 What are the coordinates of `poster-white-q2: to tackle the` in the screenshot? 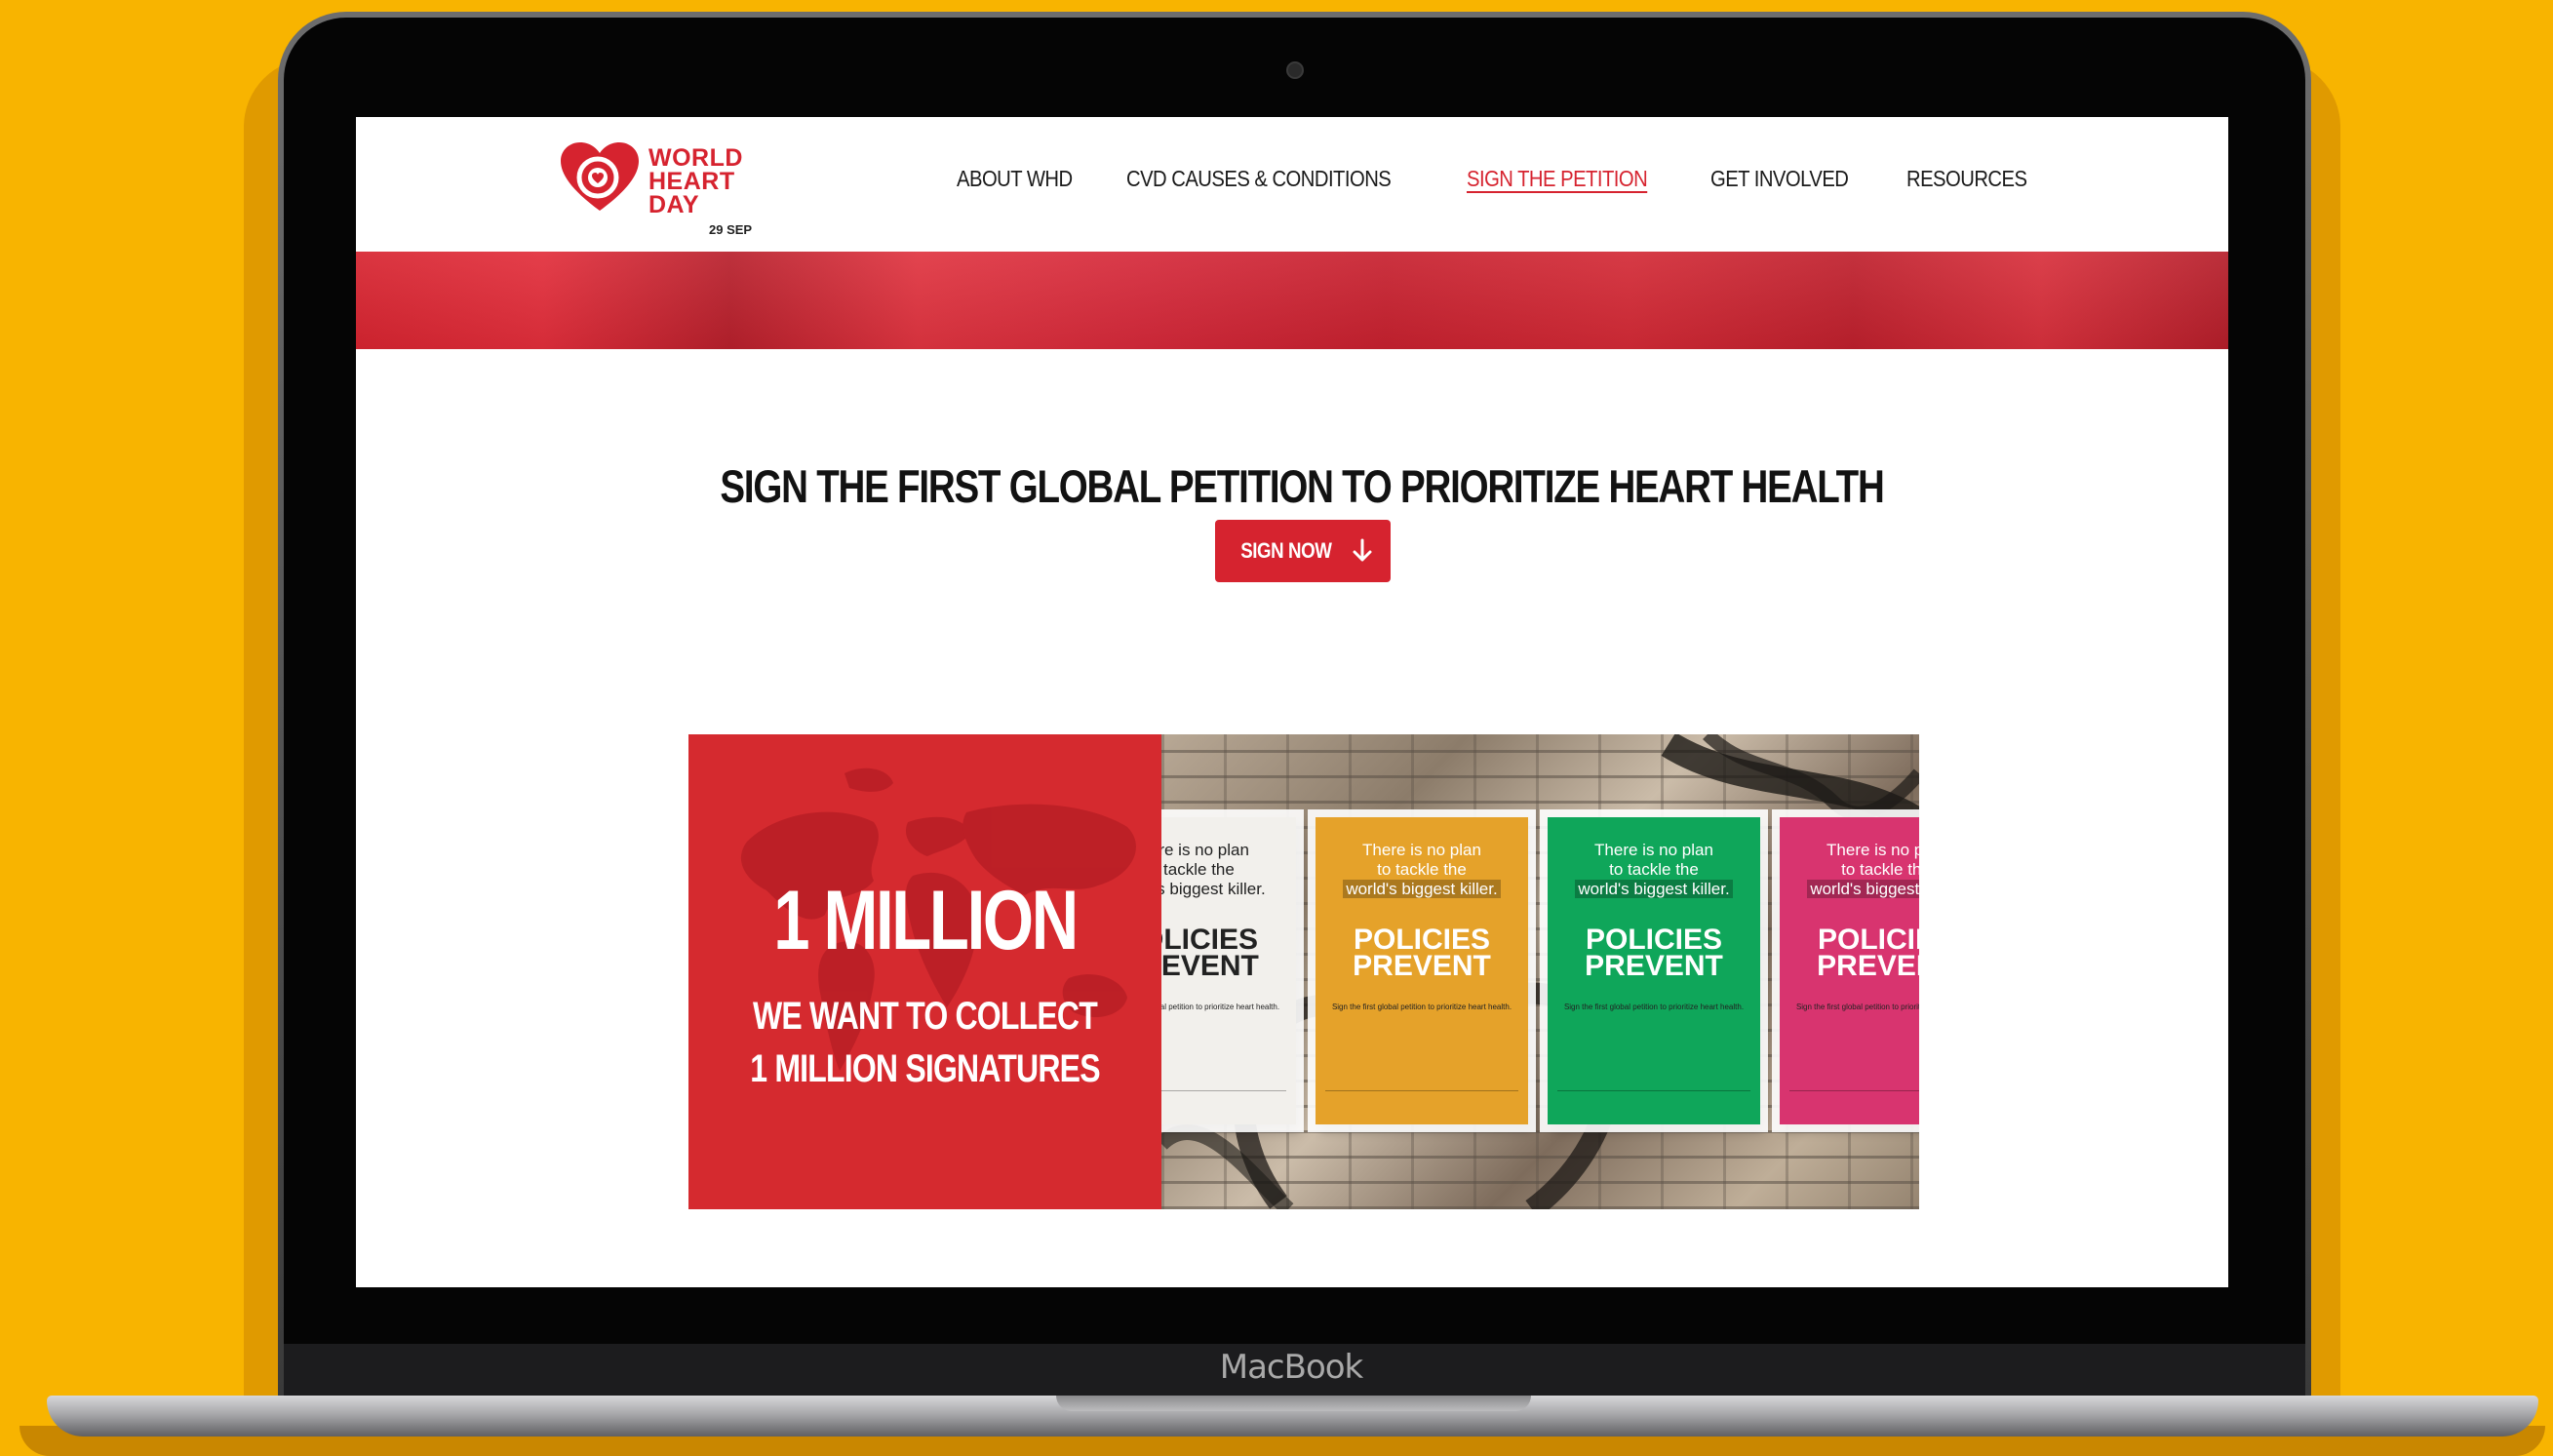 It's located at (1198, 869).